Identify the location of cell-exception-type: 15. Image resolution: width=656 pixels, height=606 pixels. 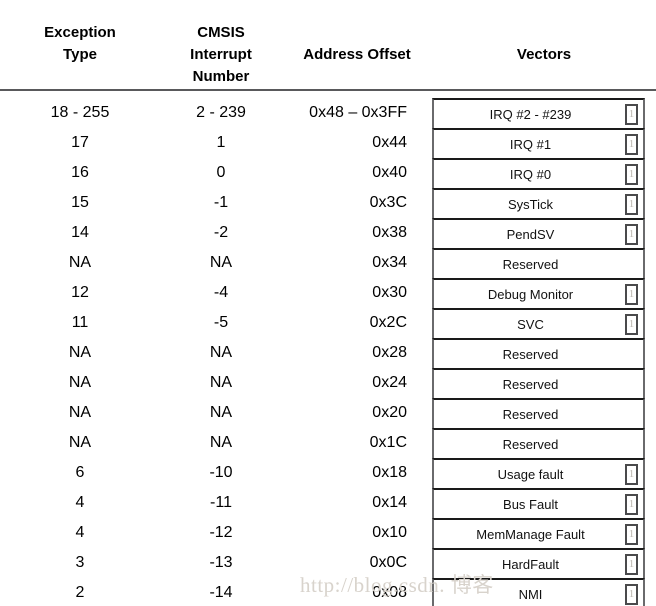
(80, 202).